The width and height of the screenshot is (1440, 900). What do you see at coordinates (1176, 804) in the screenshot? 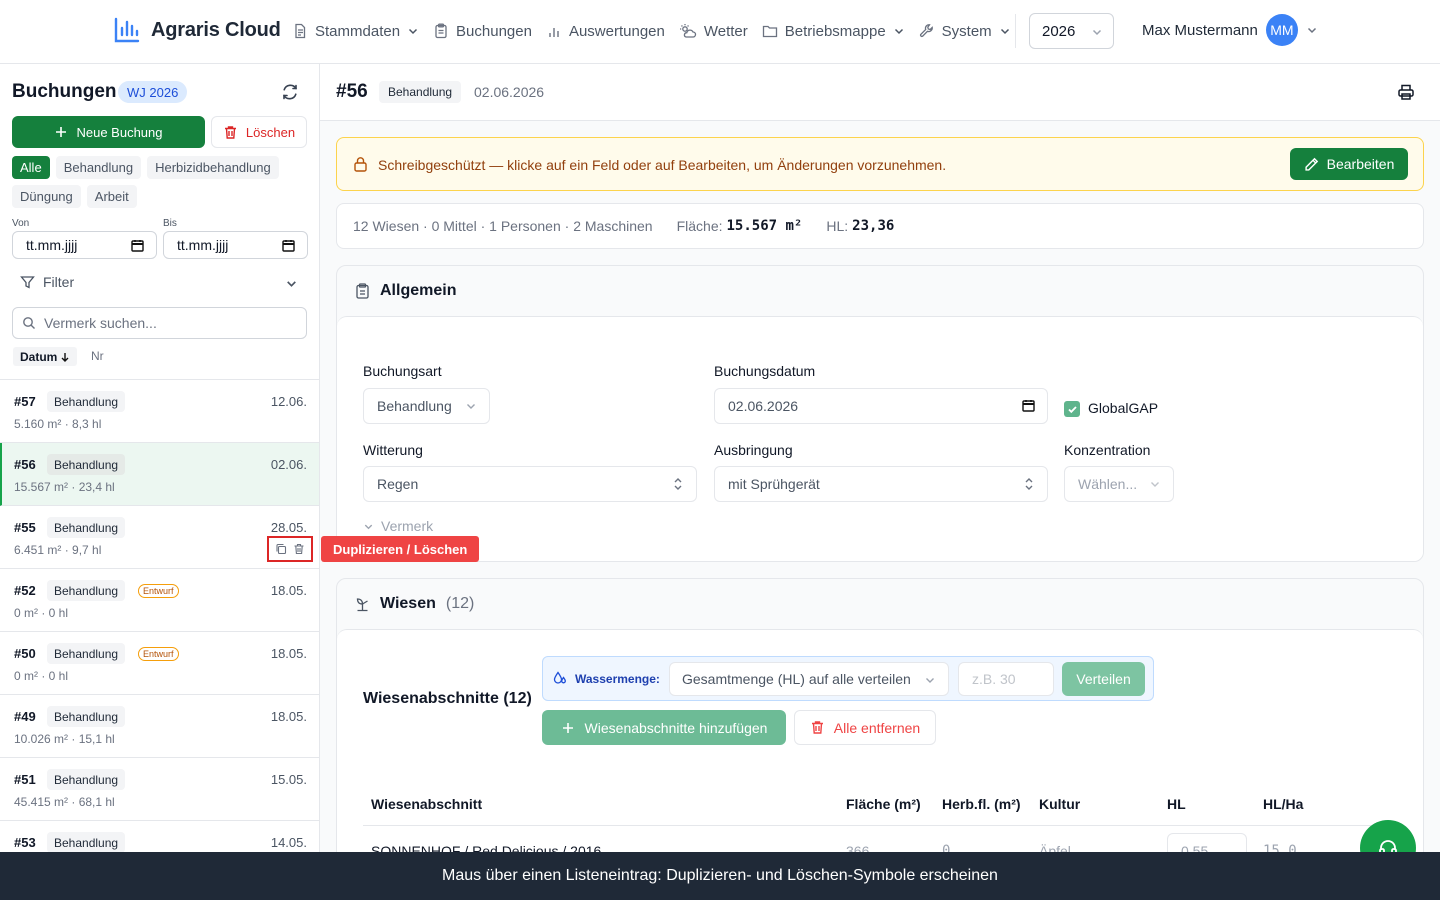
I see `column-header: HL` at bounding box center [1176, 804].